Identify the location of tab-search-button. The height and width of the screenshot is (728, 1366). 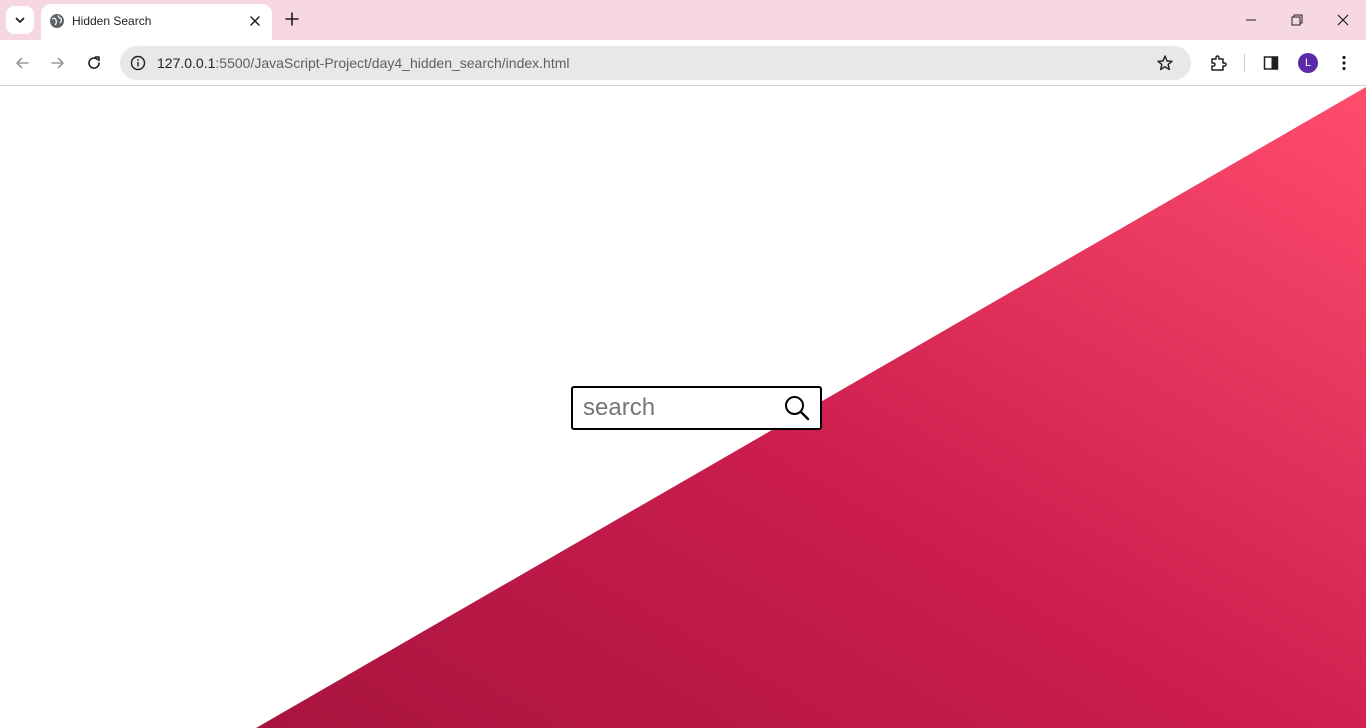
(20, 20).